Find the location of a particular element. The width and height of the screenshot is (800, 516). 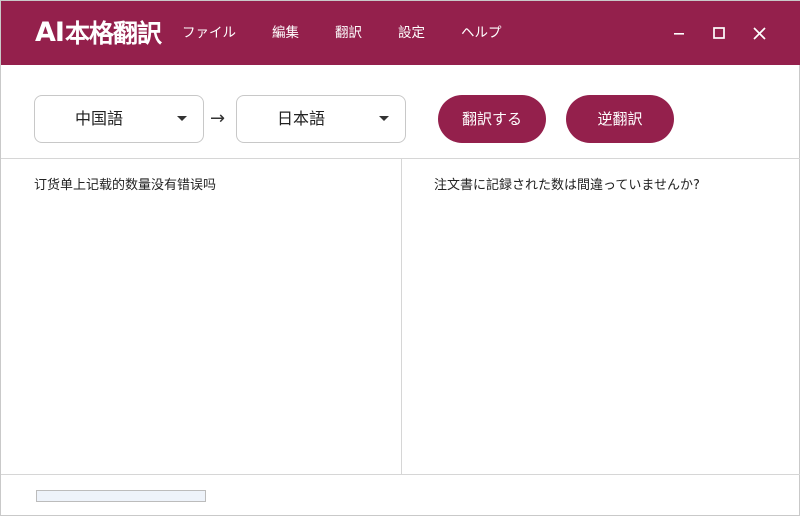

title-bar: AI 本格翻訳 ファイル 編集 翻訳 設定 ヘルプ is located at coordinates (400, 33).